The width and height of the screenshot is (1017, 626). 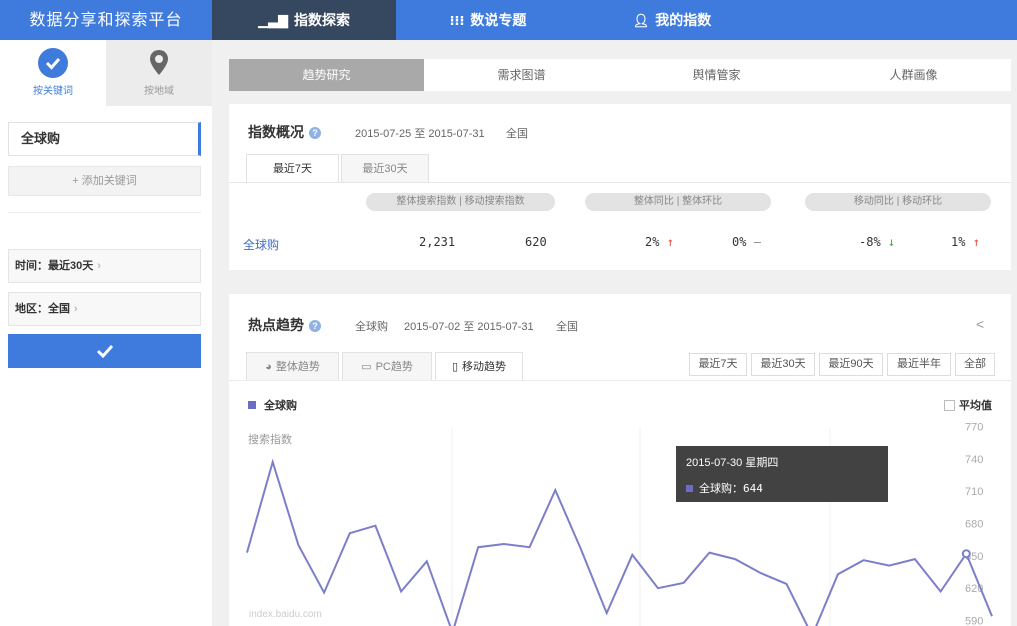 What do you see at coordinates (479, 367) in the screenshot?
I see `tab-mobile-trend: ▯ 移动趋势` at bounding box center [479, 367].